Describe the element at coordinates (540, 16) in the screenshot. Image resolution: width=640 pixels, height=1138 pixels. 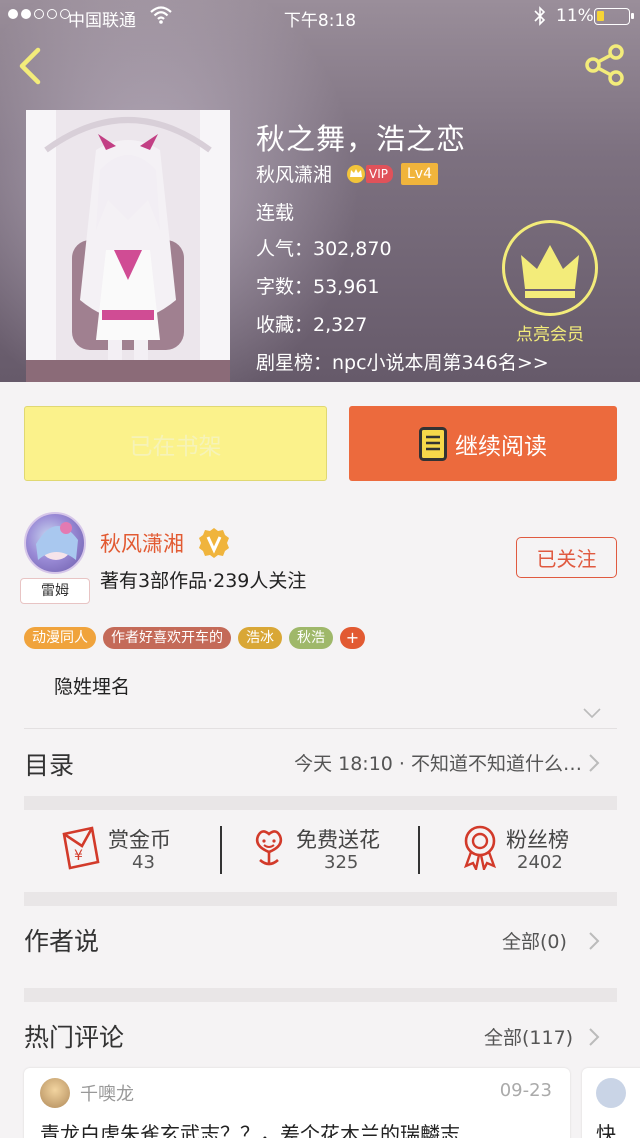
I see `bluetooth-icon` at that location.